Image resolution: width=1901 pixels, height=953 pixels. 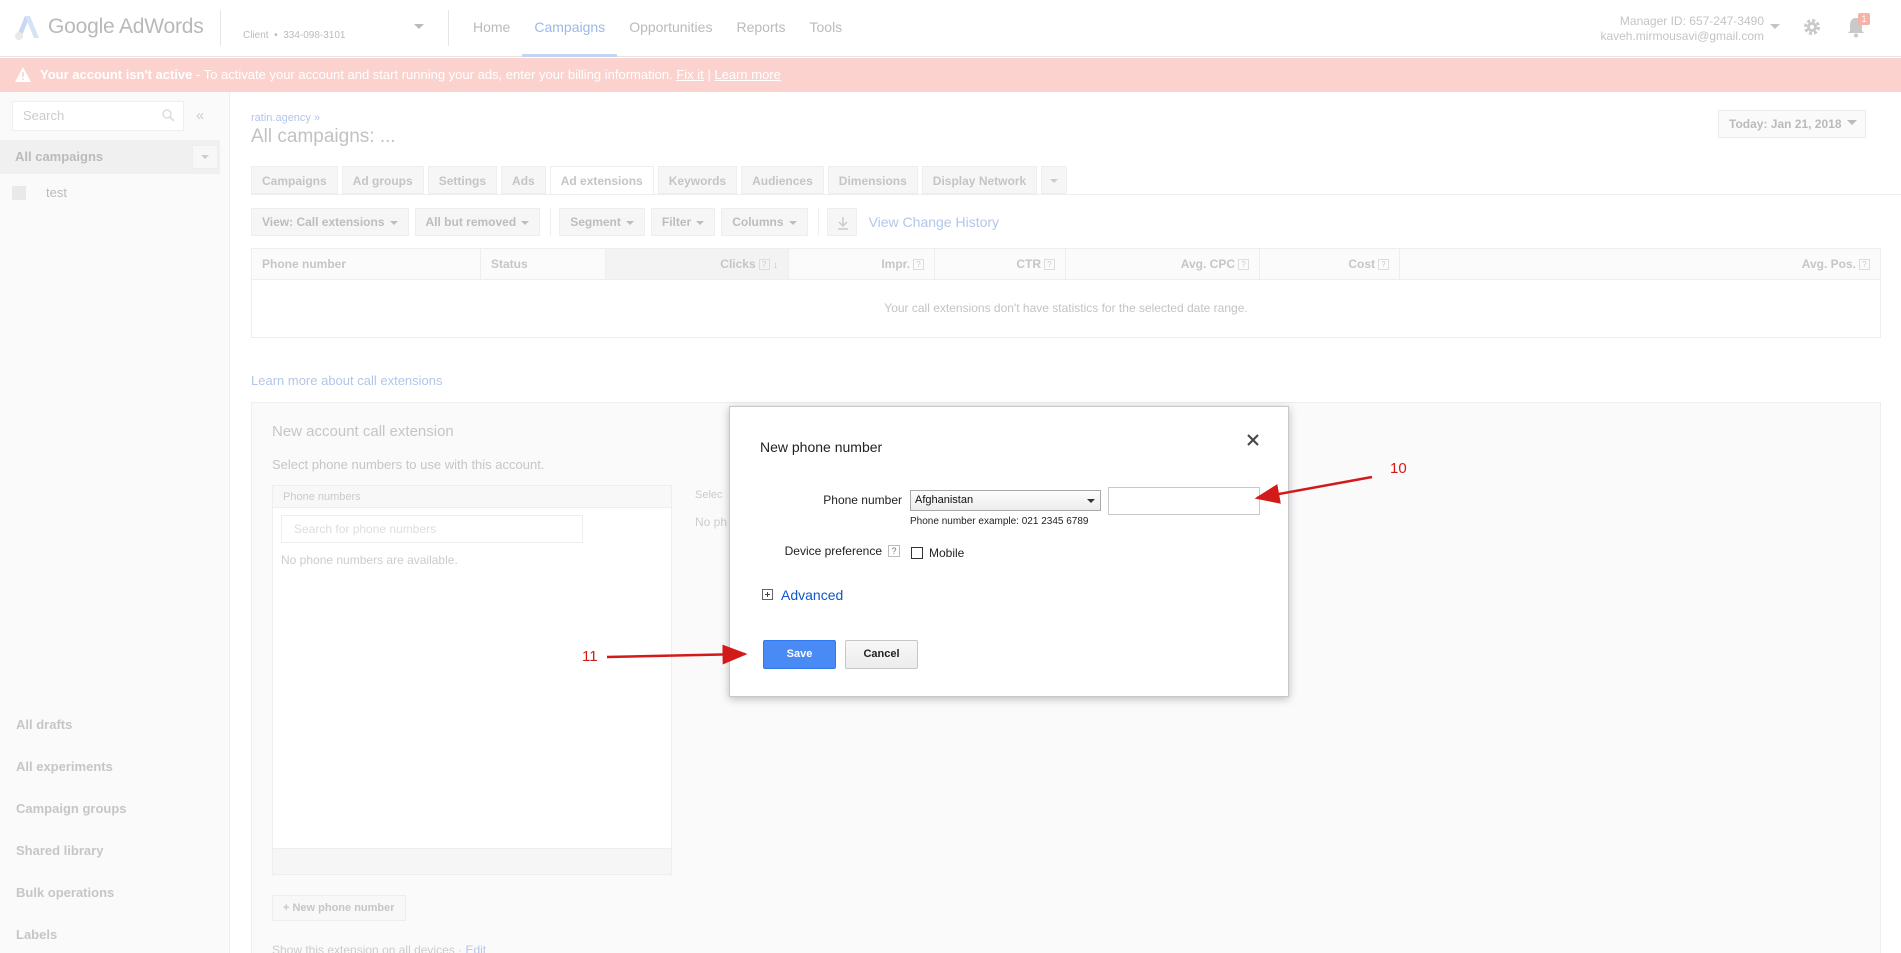 I want to click on learn-call-extensions-link: Learn more about call extensions, so click(x=347, y=380).